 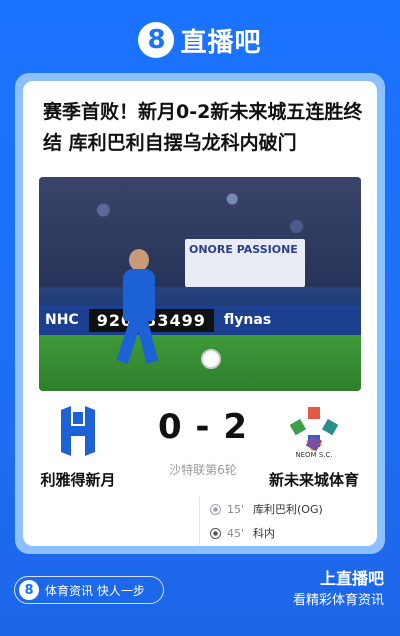 I want to click on match-round: 沙特联第6轮, so click(x=203, y=470).